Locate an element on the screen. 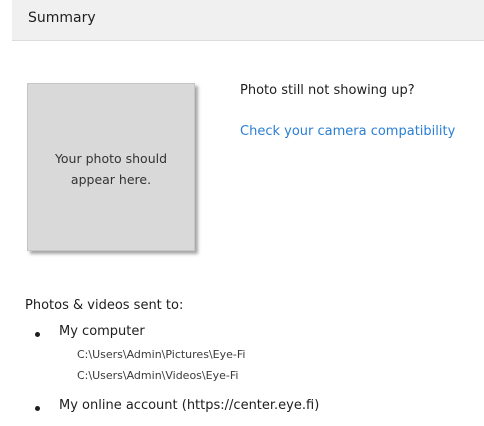  videos-path: C:\Users\Admin\Videos\Eye-Fi is located at coordinates (158, 375).